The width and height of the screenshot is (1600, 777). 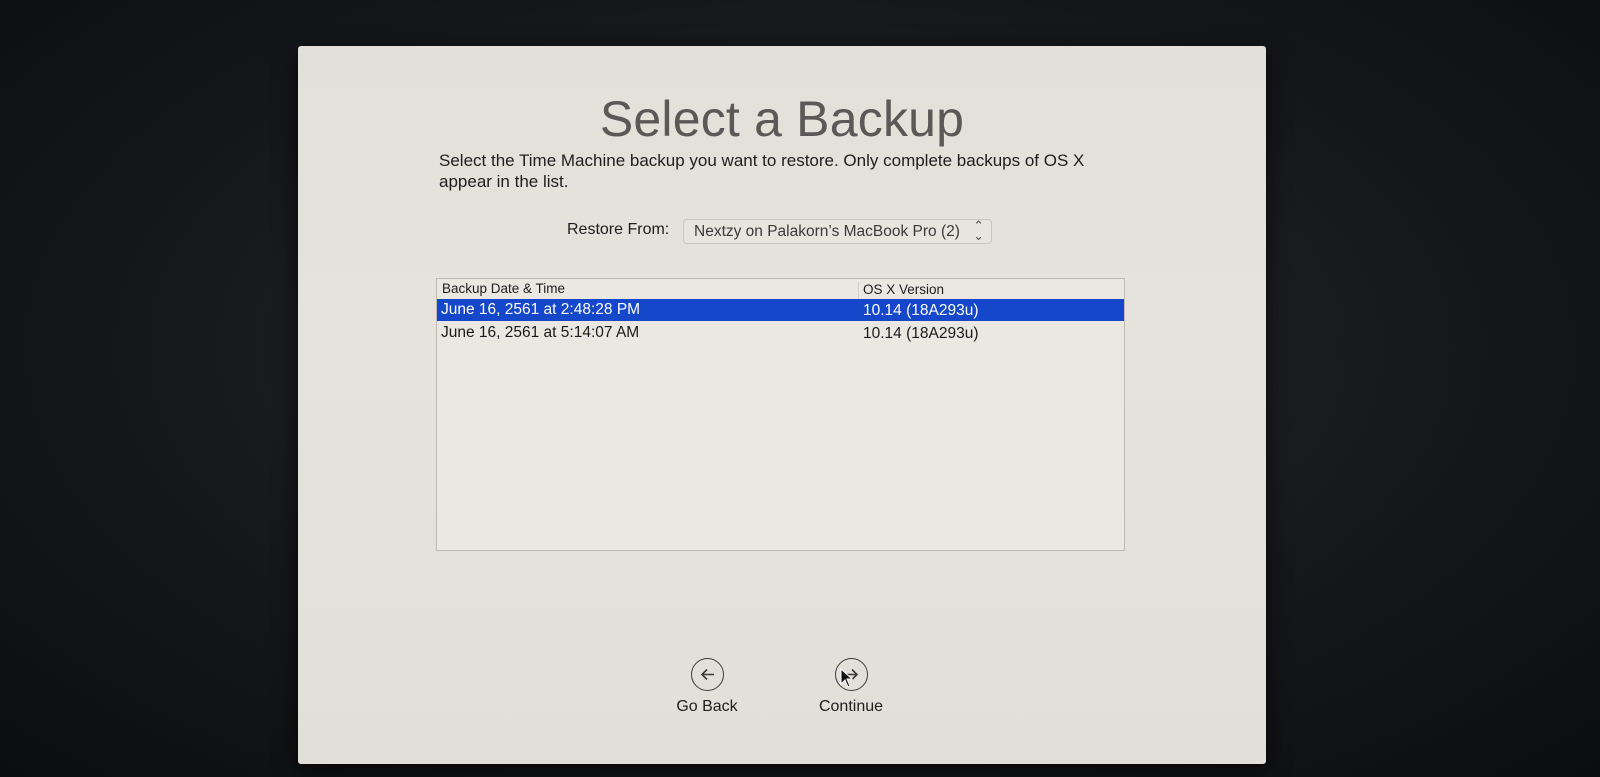 What do you see at coordinates (780, 289) in the screenshot?
I see `table-header: Backup Date & Time OS X Version` at bounding box center [780, 289].